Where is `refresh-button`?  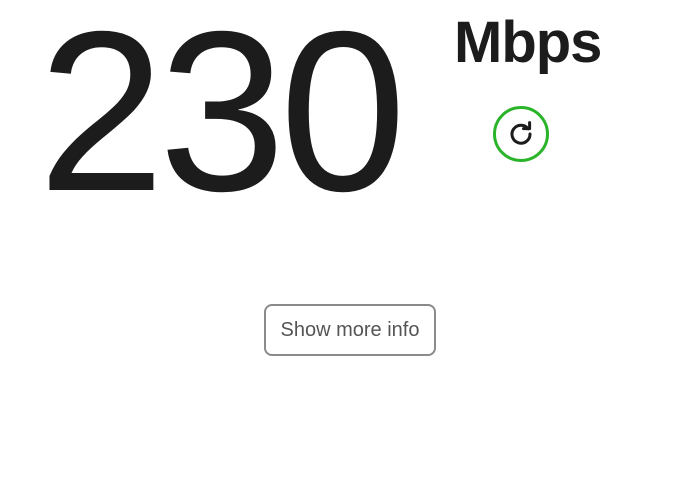
refresh-button is located at coordinates (521, 134).